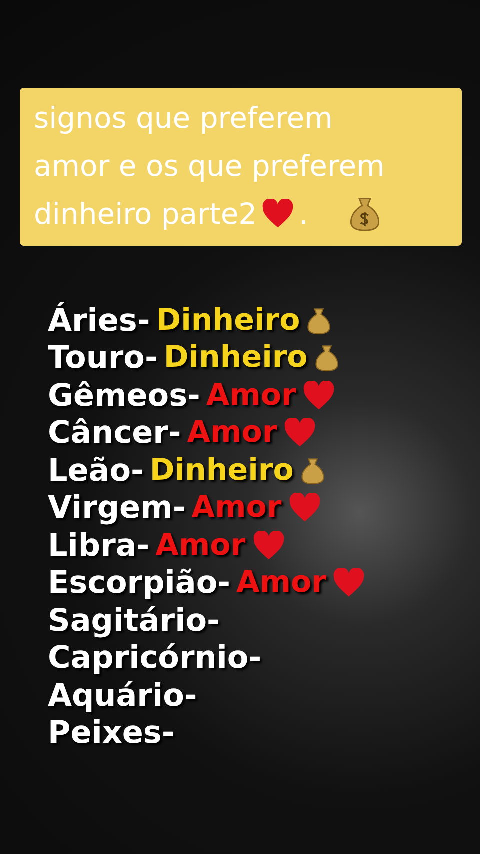 The width and height of the screenshot is (480, 854). Describe the element at coordinates (96, 470) in the screenshot. I see `sign-name: Leão-` at that location.